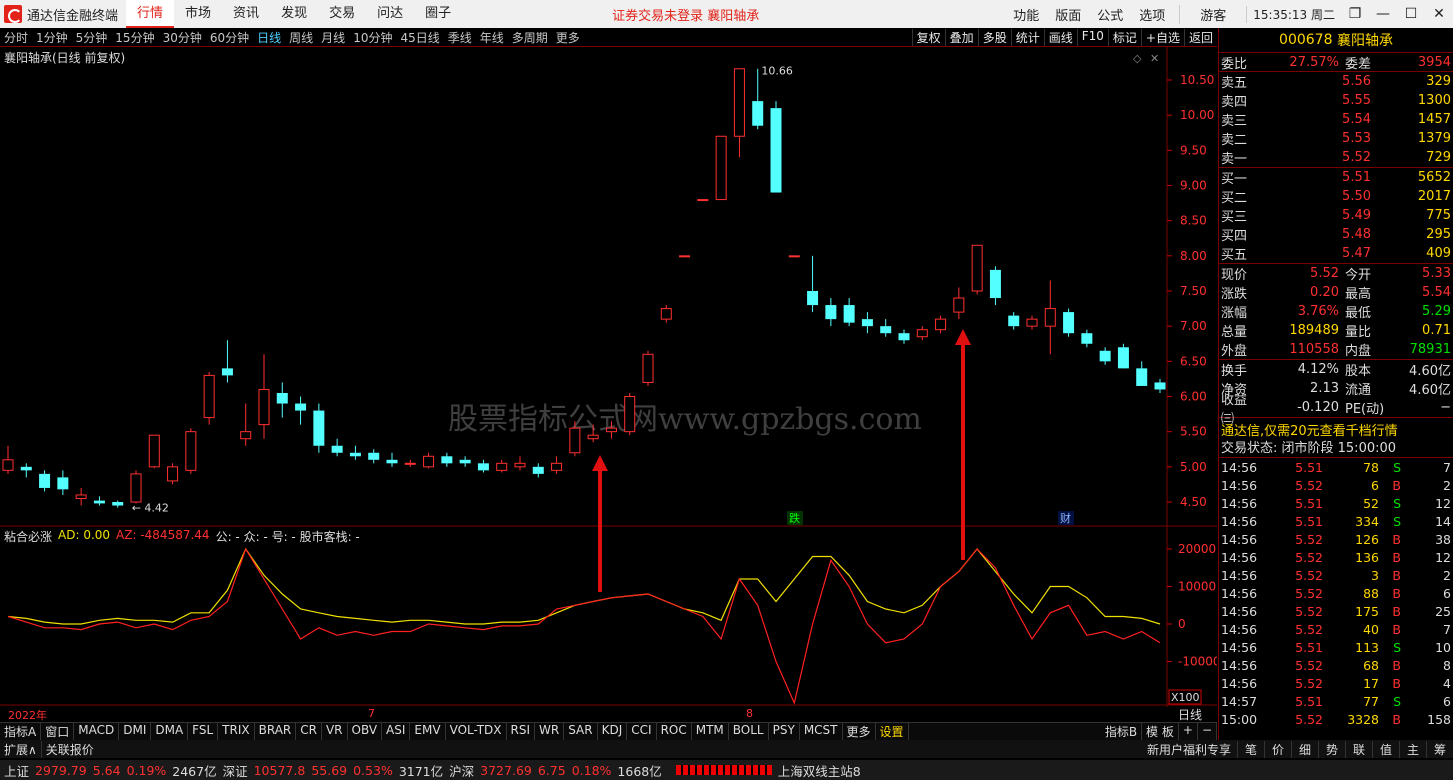 Image resolution: width=1453 pixels, height=780 pixels. I want to click on indicator-tab-9: VR, so click(335, 731).